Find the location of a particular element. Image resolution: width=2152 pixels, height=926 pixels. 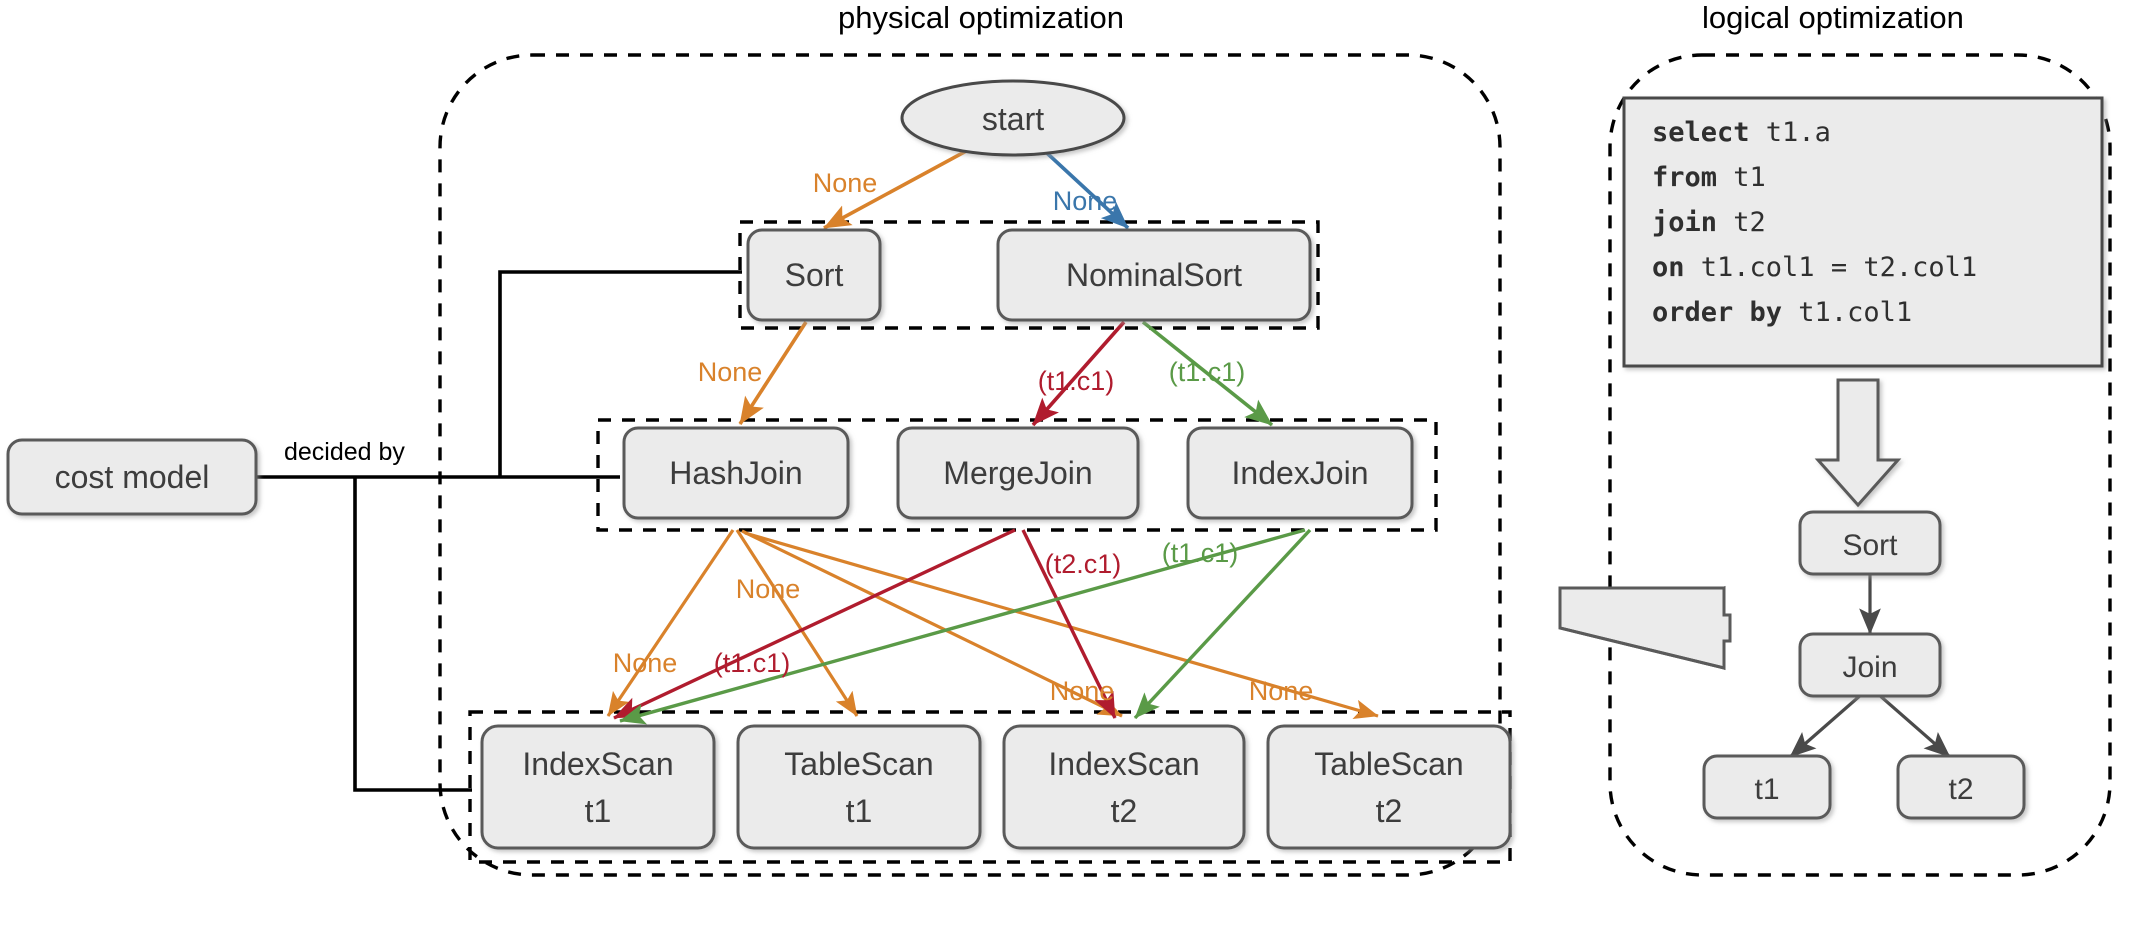

edge-label-start-to-nominalsort: None is located at coordinates (1085, 201).